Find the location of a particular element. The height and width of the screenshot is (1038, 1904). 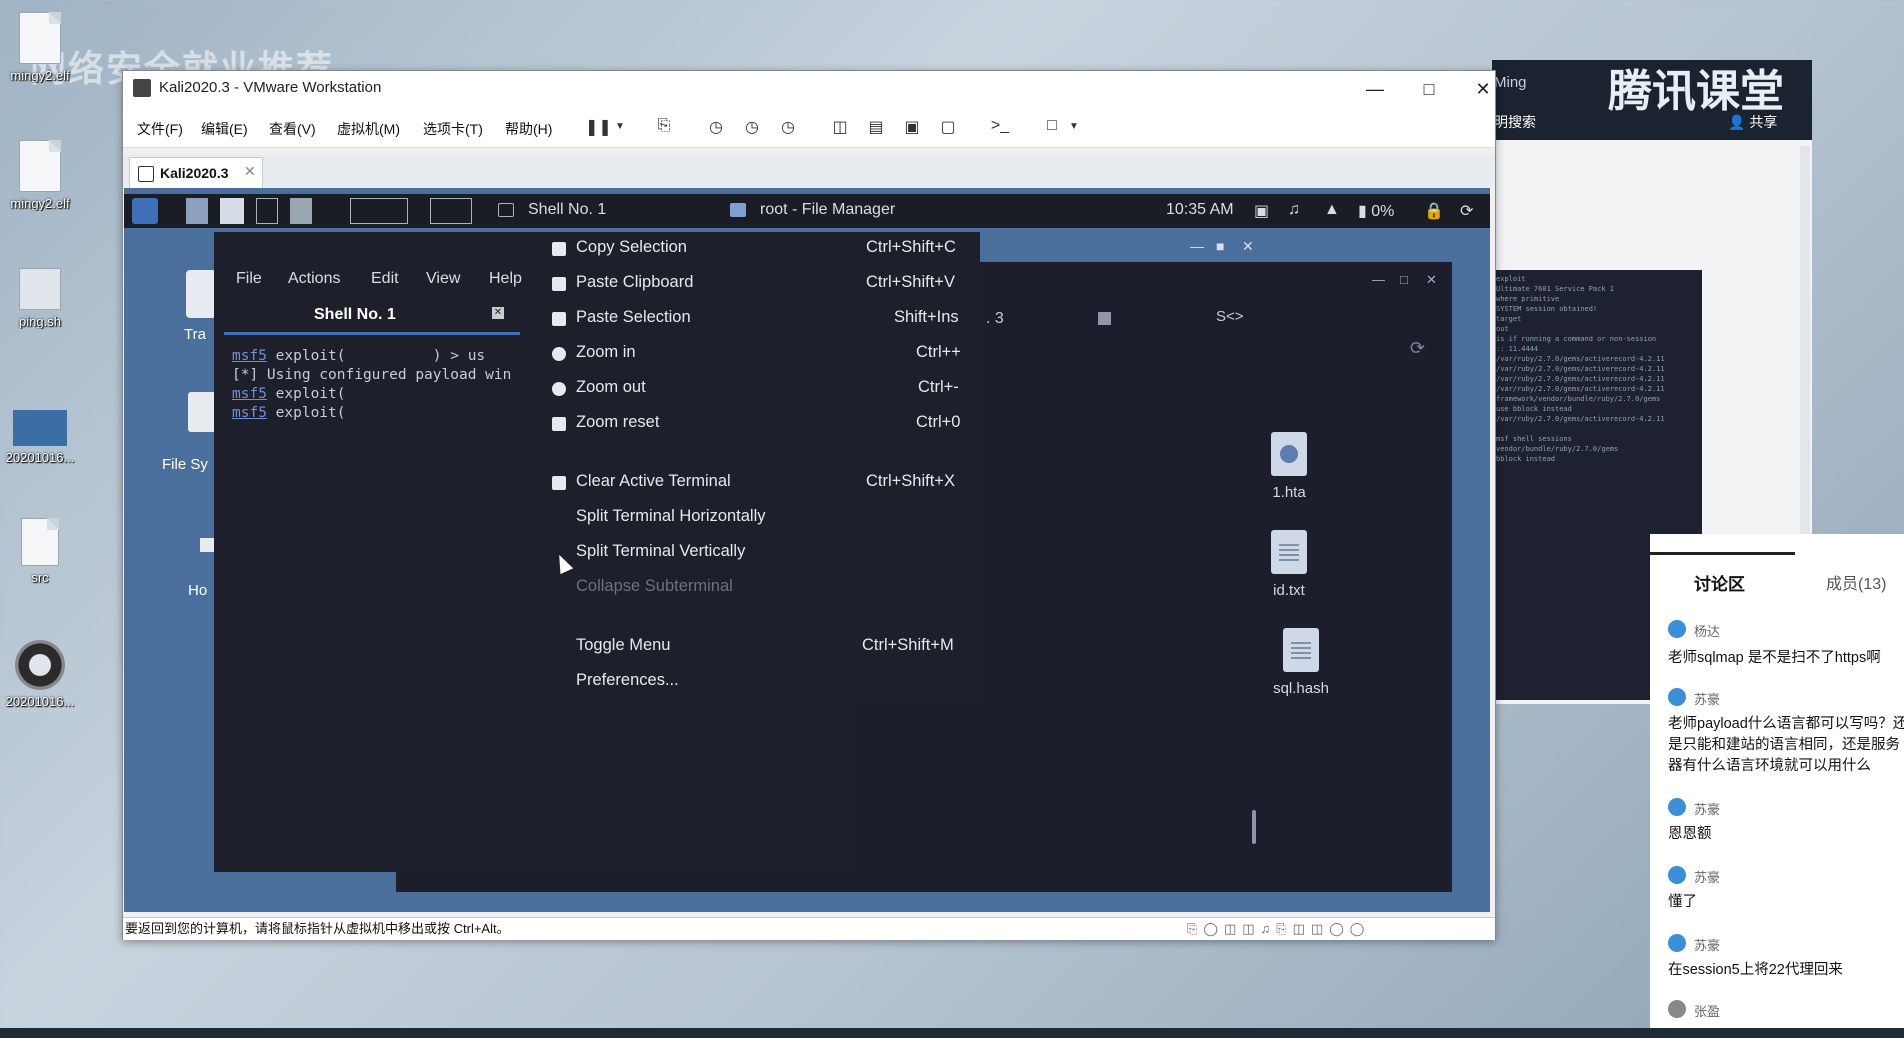

display-icon: ▣ is located at coordinates (1261, 211).